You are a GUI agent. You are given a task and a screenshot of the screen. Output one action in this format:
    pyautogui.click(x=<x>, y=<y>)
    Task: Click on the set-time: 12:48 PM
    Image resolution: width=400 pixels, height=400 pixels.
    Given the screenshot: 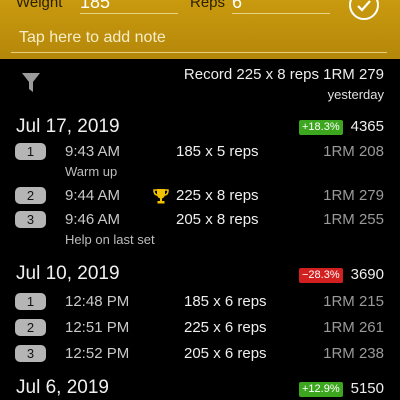 What is the action you would take?
    pyautogui.click(x=97, y=301)
    